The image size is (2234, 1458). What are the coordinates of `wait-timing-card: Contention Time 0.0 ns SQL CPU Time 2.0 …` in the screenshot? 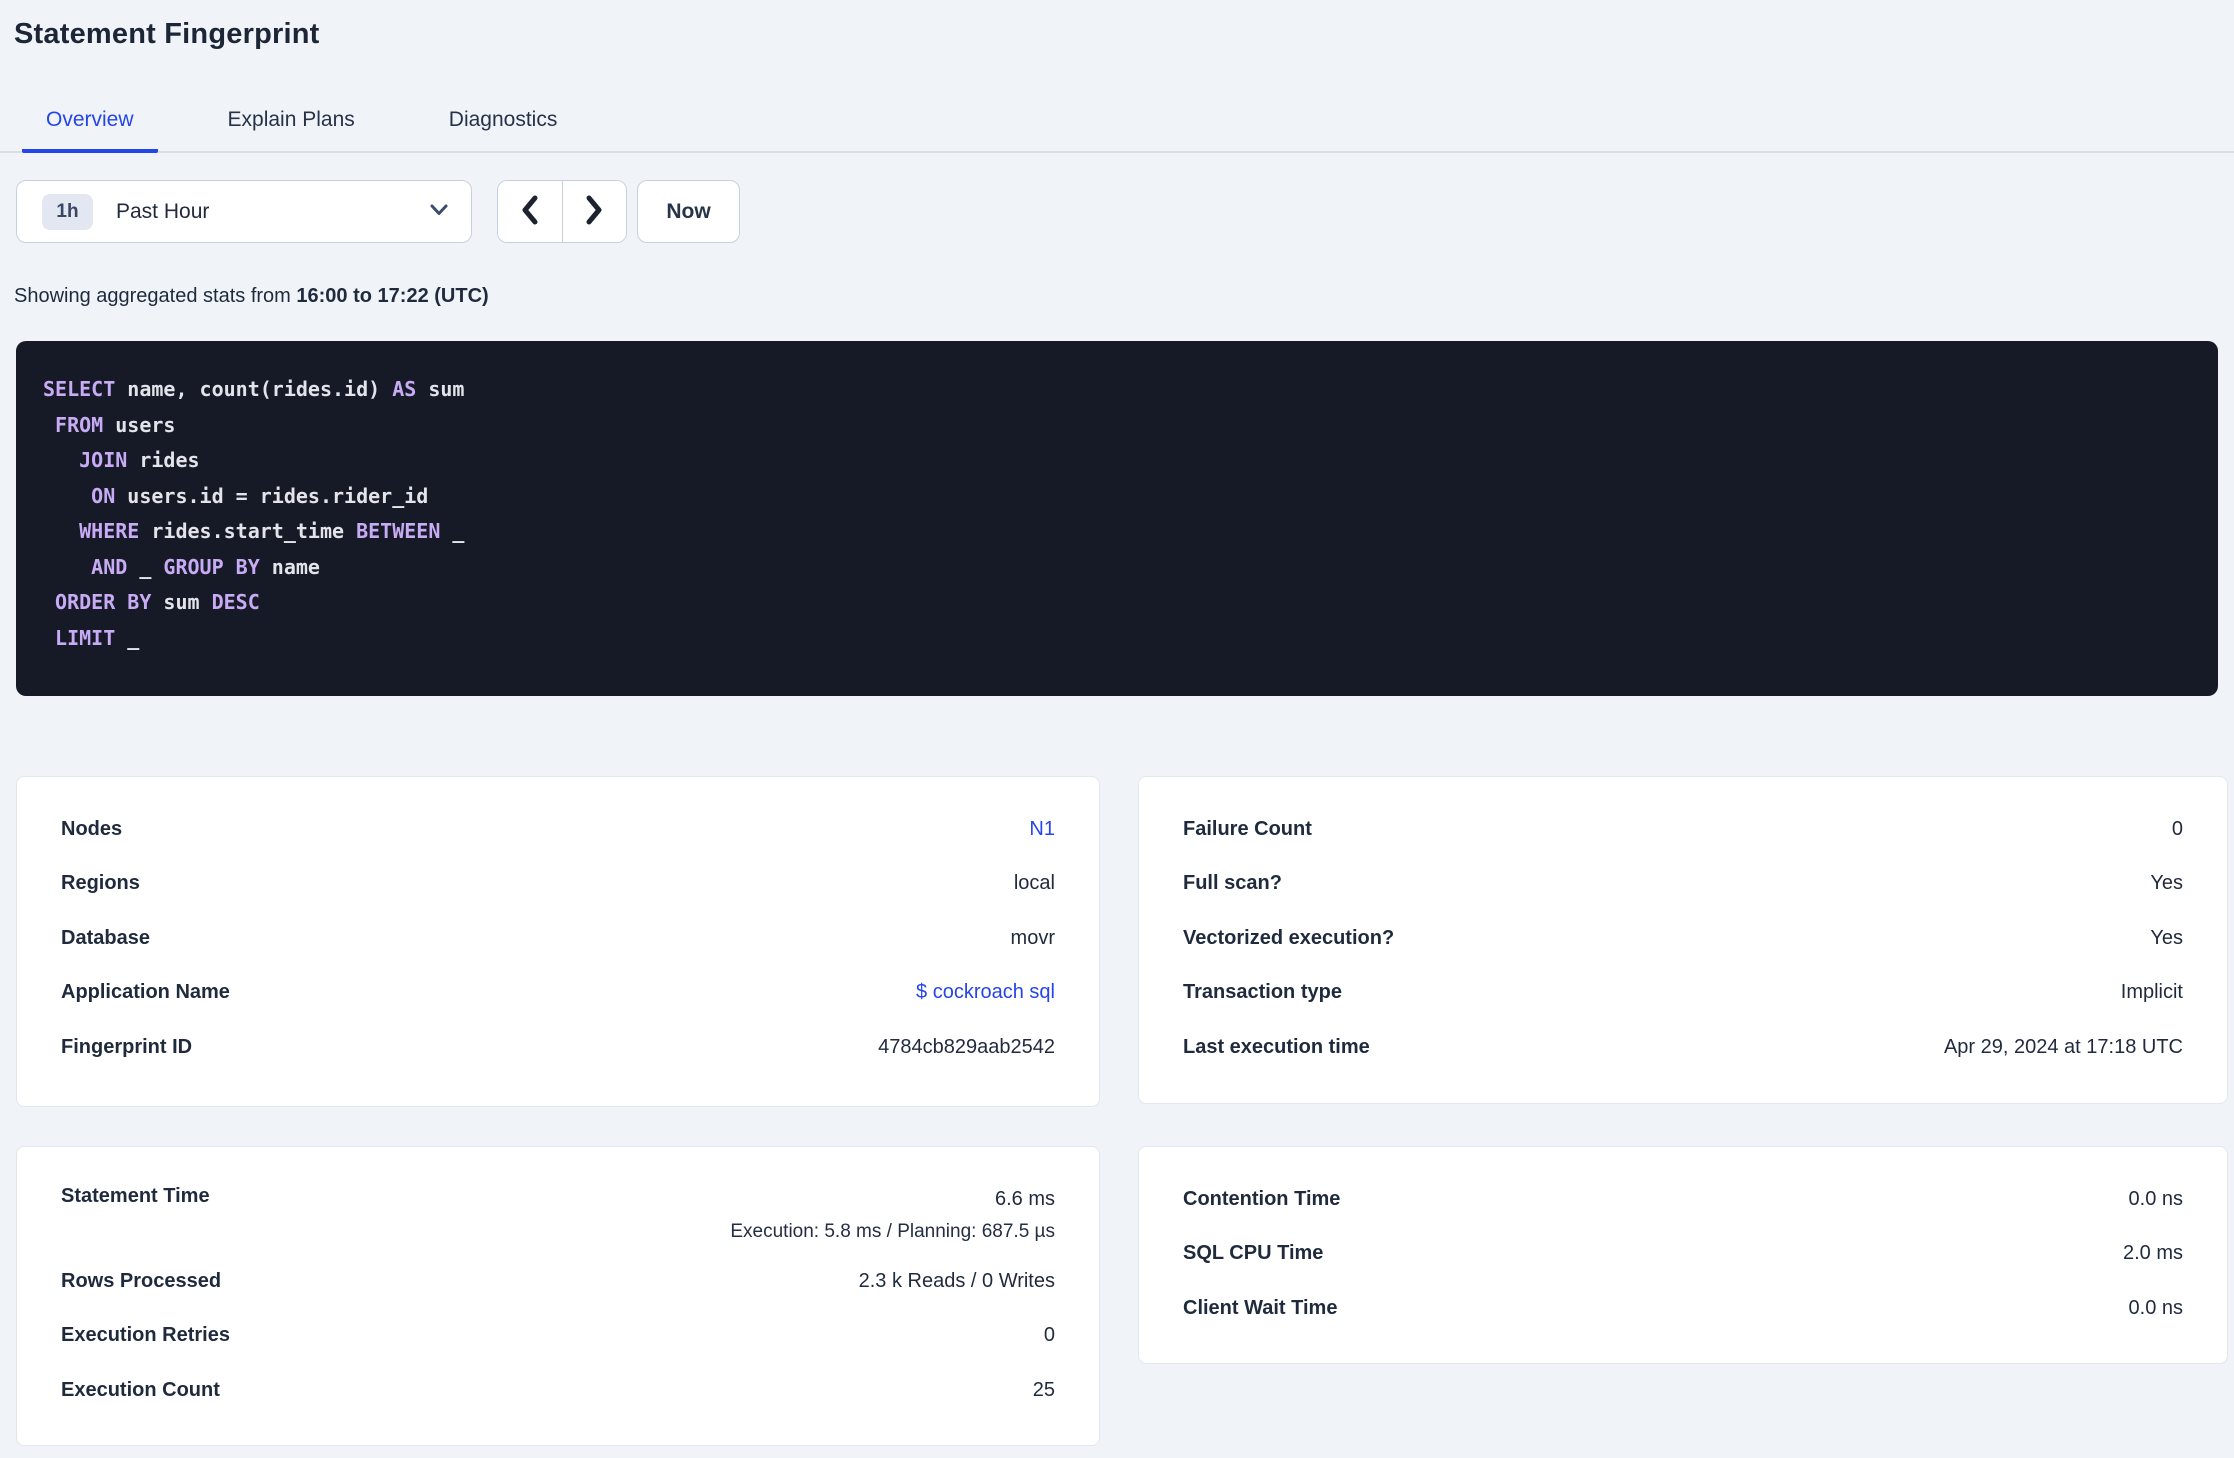 It's located at (1683, 1255).